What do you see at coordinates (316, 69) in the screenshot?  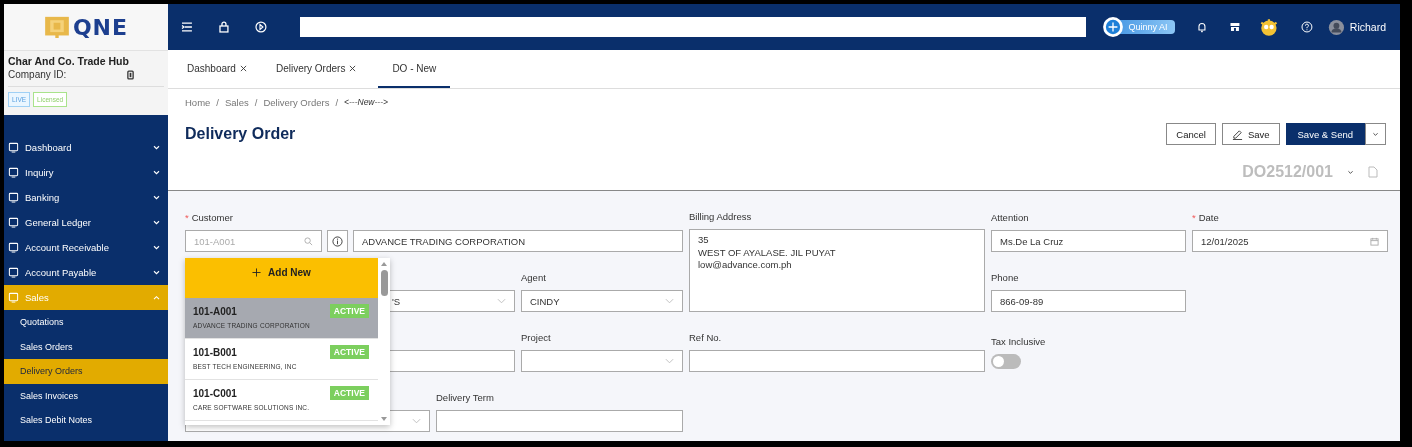 I see `tab: Delivery Orders` at bounding box center [316, 69].